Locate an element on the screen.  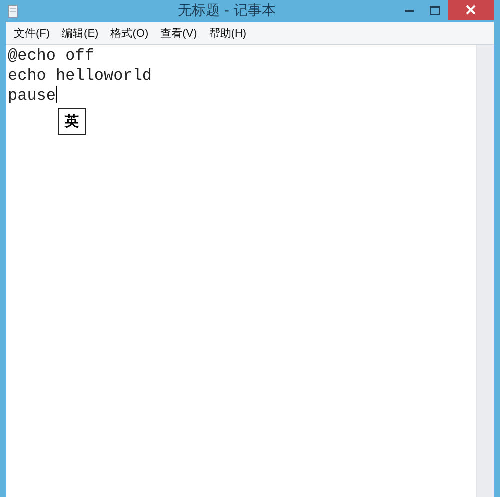
menu-item: 编辑(E) is located at coordinates (80, 33).